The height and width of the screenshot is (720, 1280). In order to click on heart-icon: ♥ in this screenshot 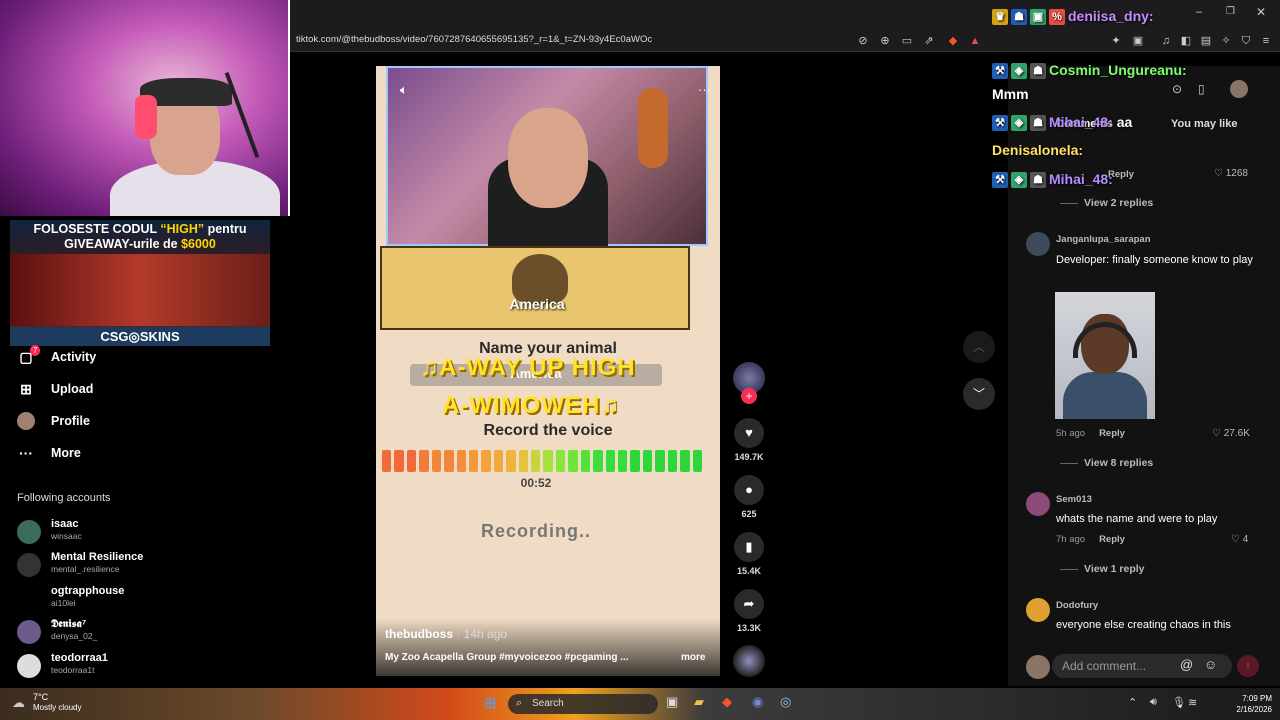, I will do `click(749, 433)`.